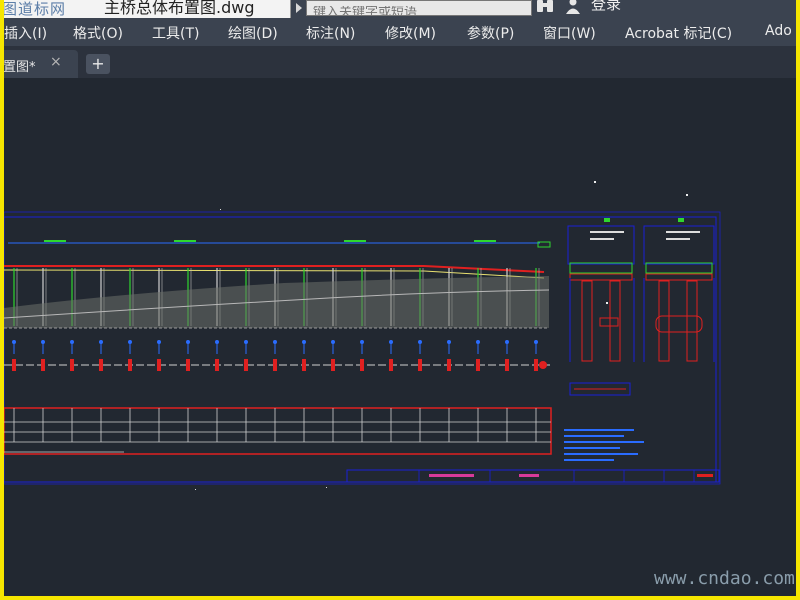  I want to click on drawing-tab: 置图* ×, so click(39, 64).